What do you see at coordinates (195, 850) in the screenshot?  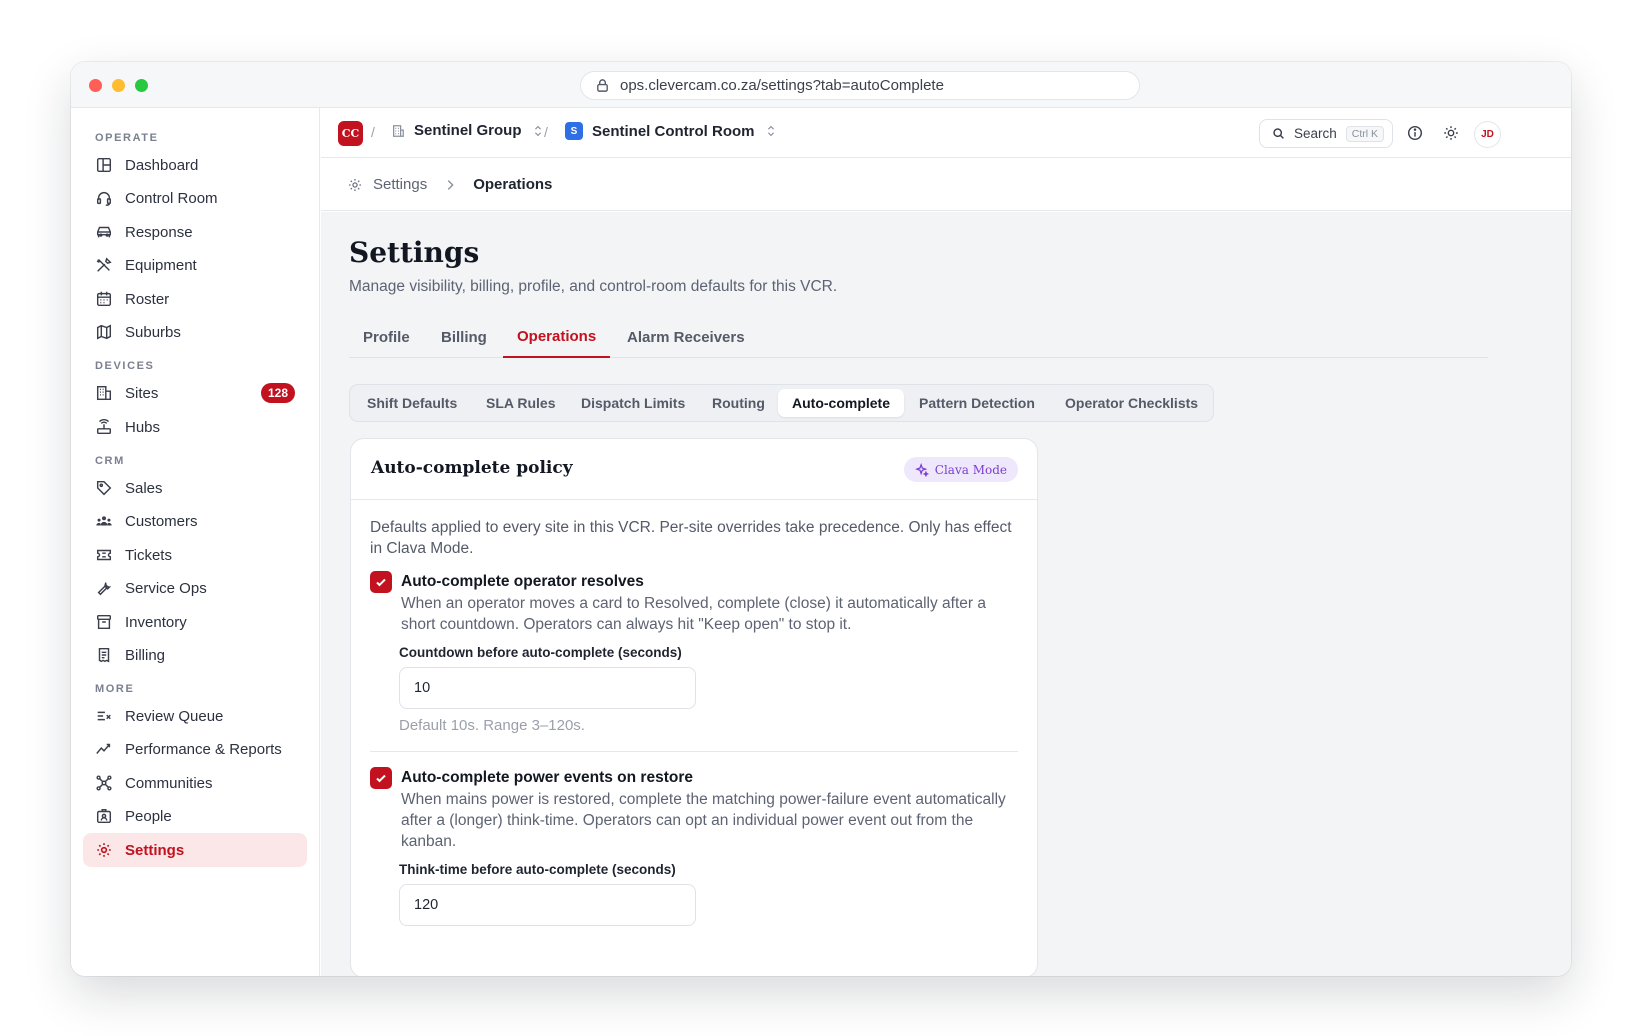 I see `sidebar-item-settings: Settings` at bounding box center [195, 850].